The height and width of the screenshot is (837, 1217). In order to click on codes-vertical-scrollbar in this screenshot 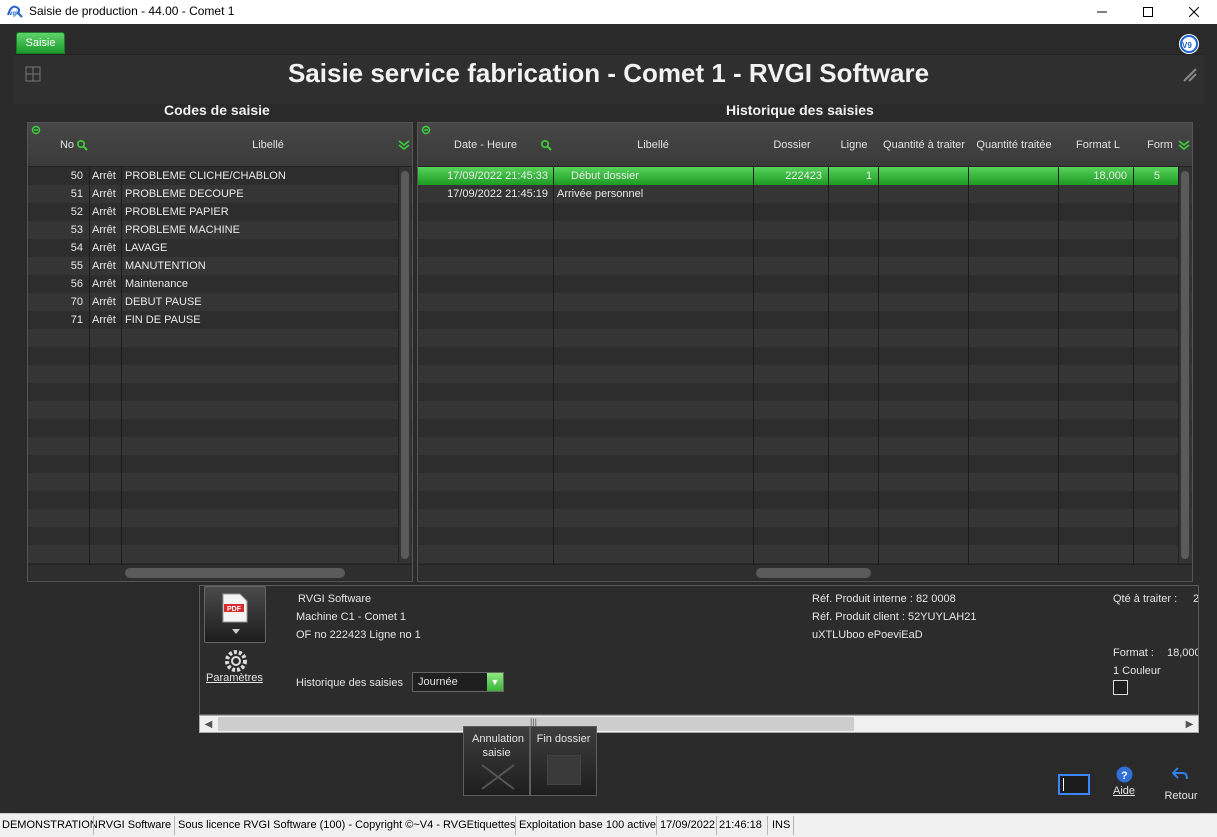, I will do `click(404, 365)`.